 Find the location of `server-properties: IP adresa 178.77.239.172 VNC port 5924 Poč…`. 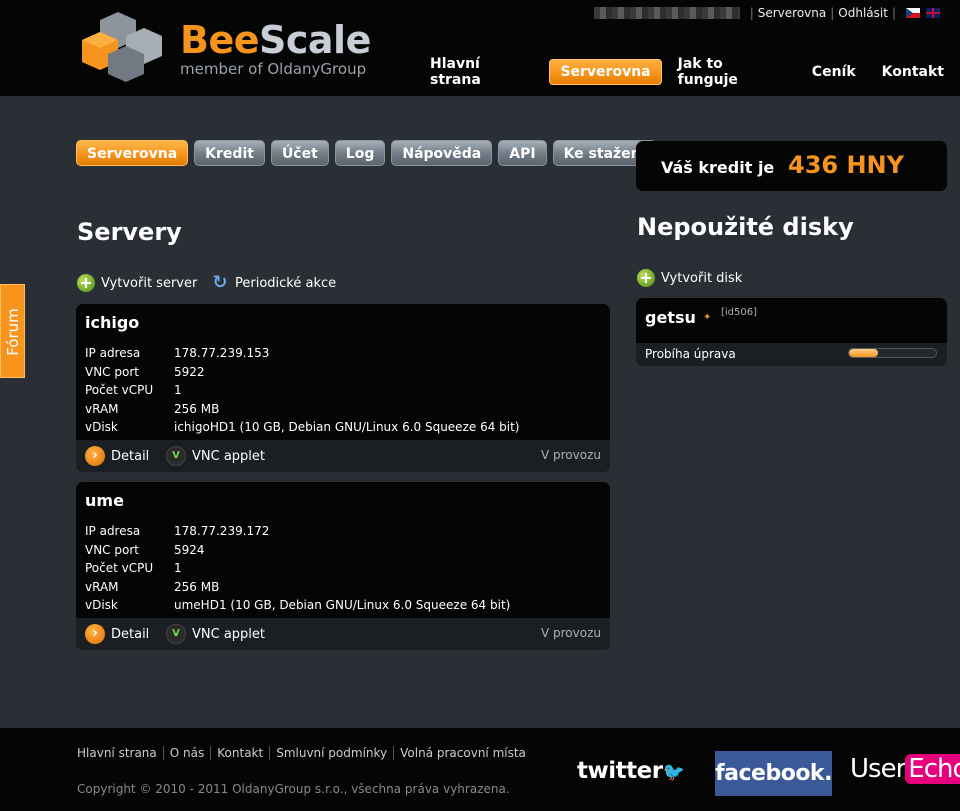

server-properties: IP adresa 178.77.239.172 VNC port 5924 Poč… is located at coordinates (297, 568).